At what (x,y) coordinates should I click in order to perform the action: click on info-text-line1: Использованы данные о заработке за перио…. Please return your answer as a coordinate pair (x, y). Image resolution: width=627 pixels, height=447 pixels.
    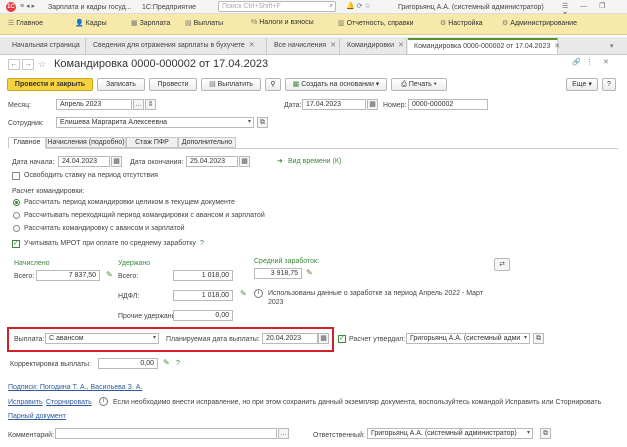
    Looking at the image, I should click on (375, 293).